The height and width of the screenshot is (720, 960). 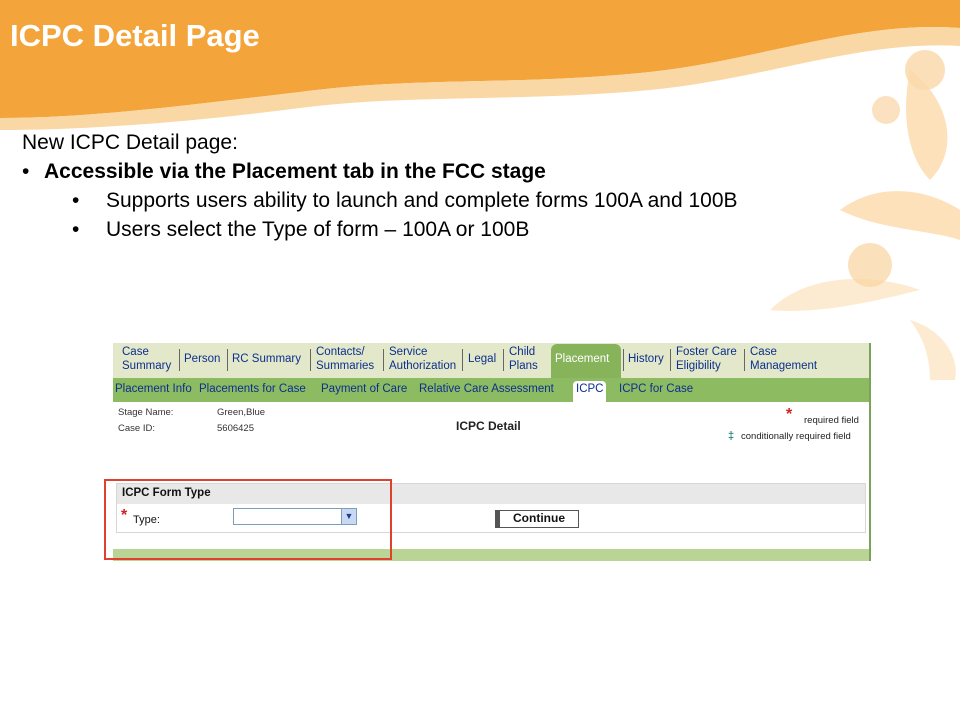 I want to click on stage-name-value: Green,Blue, so click(x=241, y=412).